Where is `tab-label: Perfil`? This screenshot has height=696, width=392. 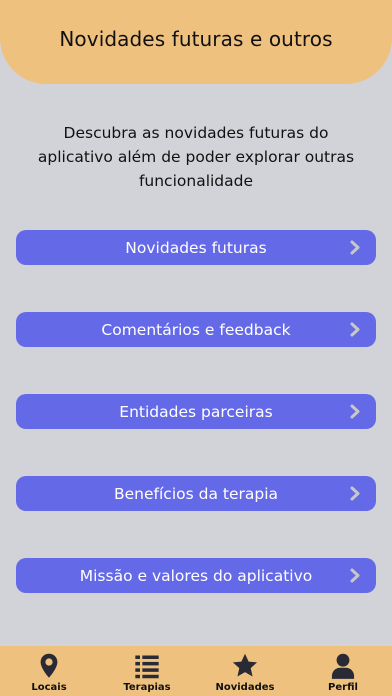
tab-label: Perfil is located at coordinates (343, 687).